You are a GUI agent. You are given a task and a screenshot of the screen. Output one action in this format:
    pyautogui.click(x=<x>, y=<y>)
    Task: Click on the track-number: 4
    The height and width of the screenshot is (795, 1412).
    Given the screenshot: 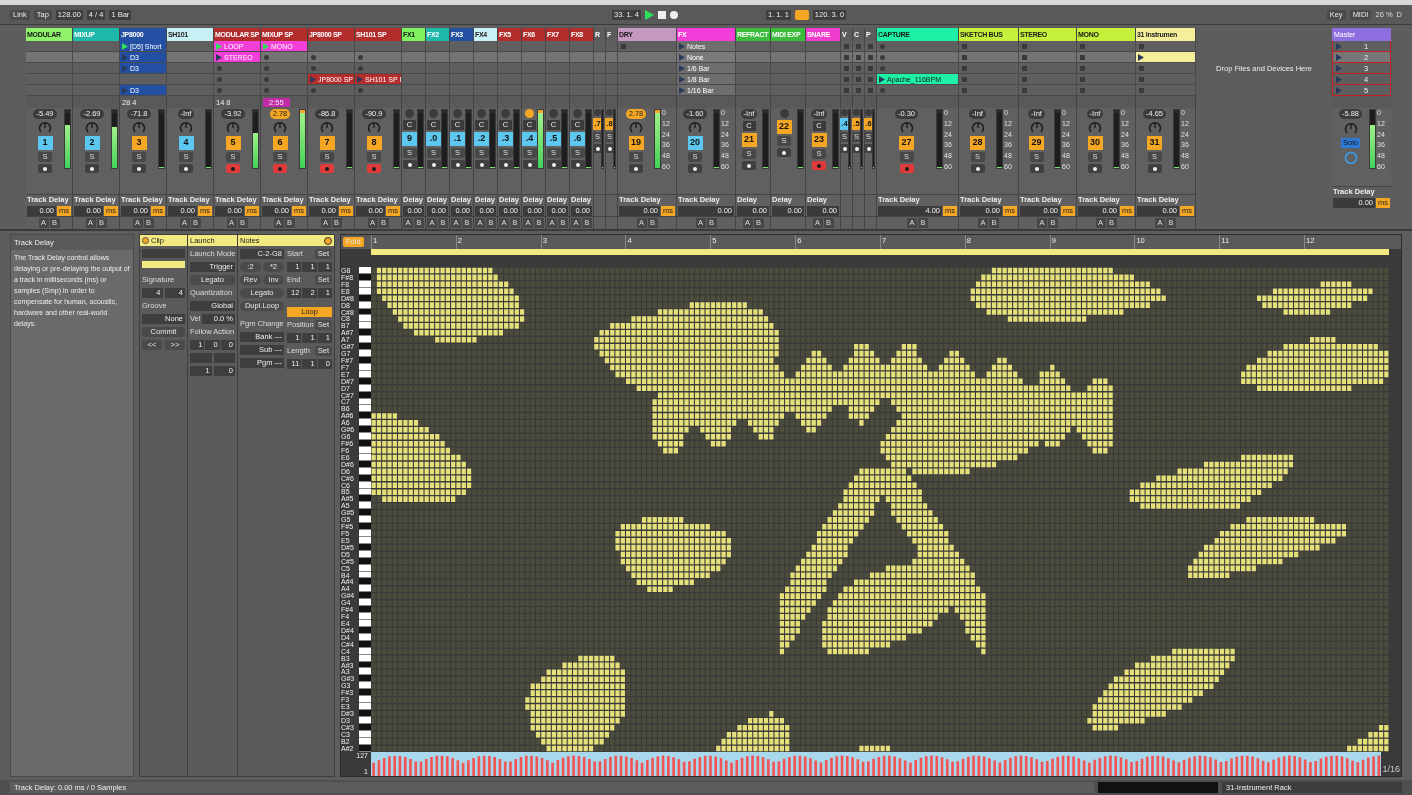 What is the action you would take?
    pyautogui.click(x=186, y=143)
    